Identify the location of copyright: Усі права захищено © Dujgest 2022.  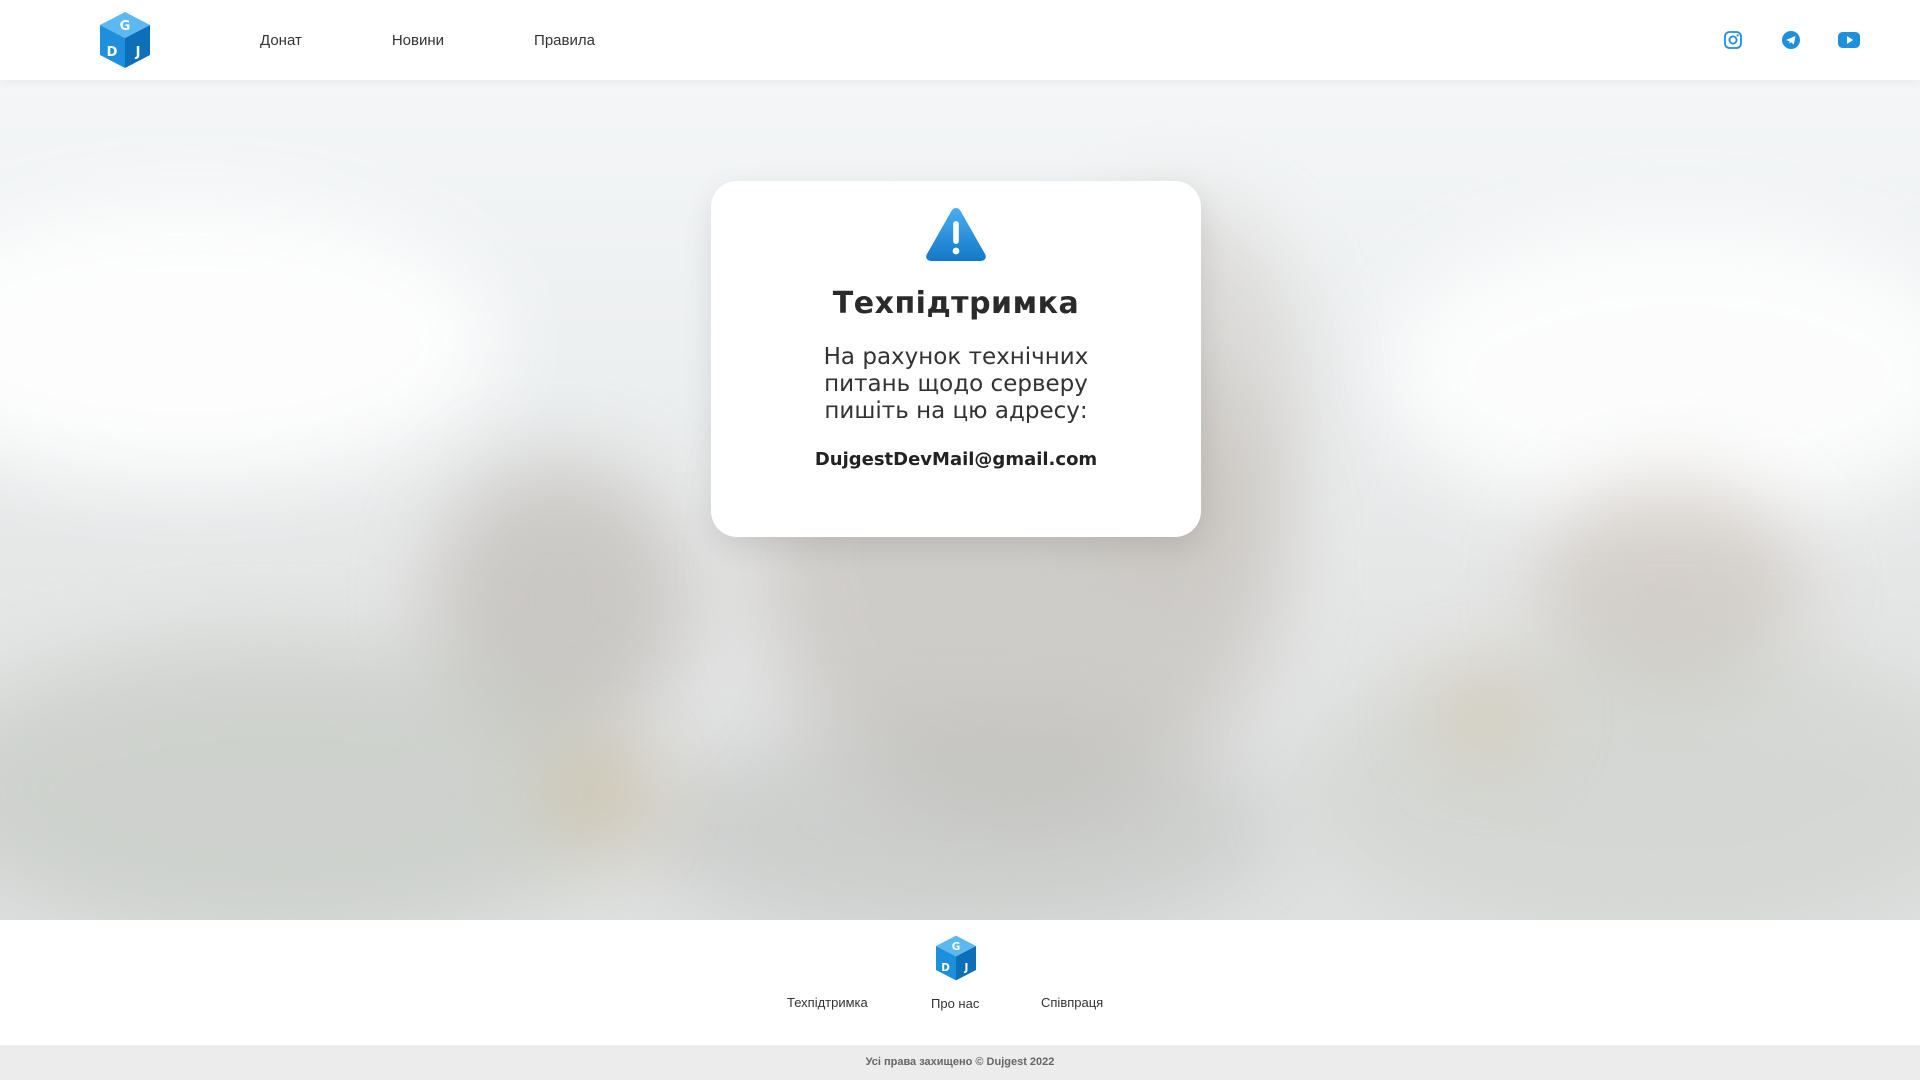
(960, 1062).